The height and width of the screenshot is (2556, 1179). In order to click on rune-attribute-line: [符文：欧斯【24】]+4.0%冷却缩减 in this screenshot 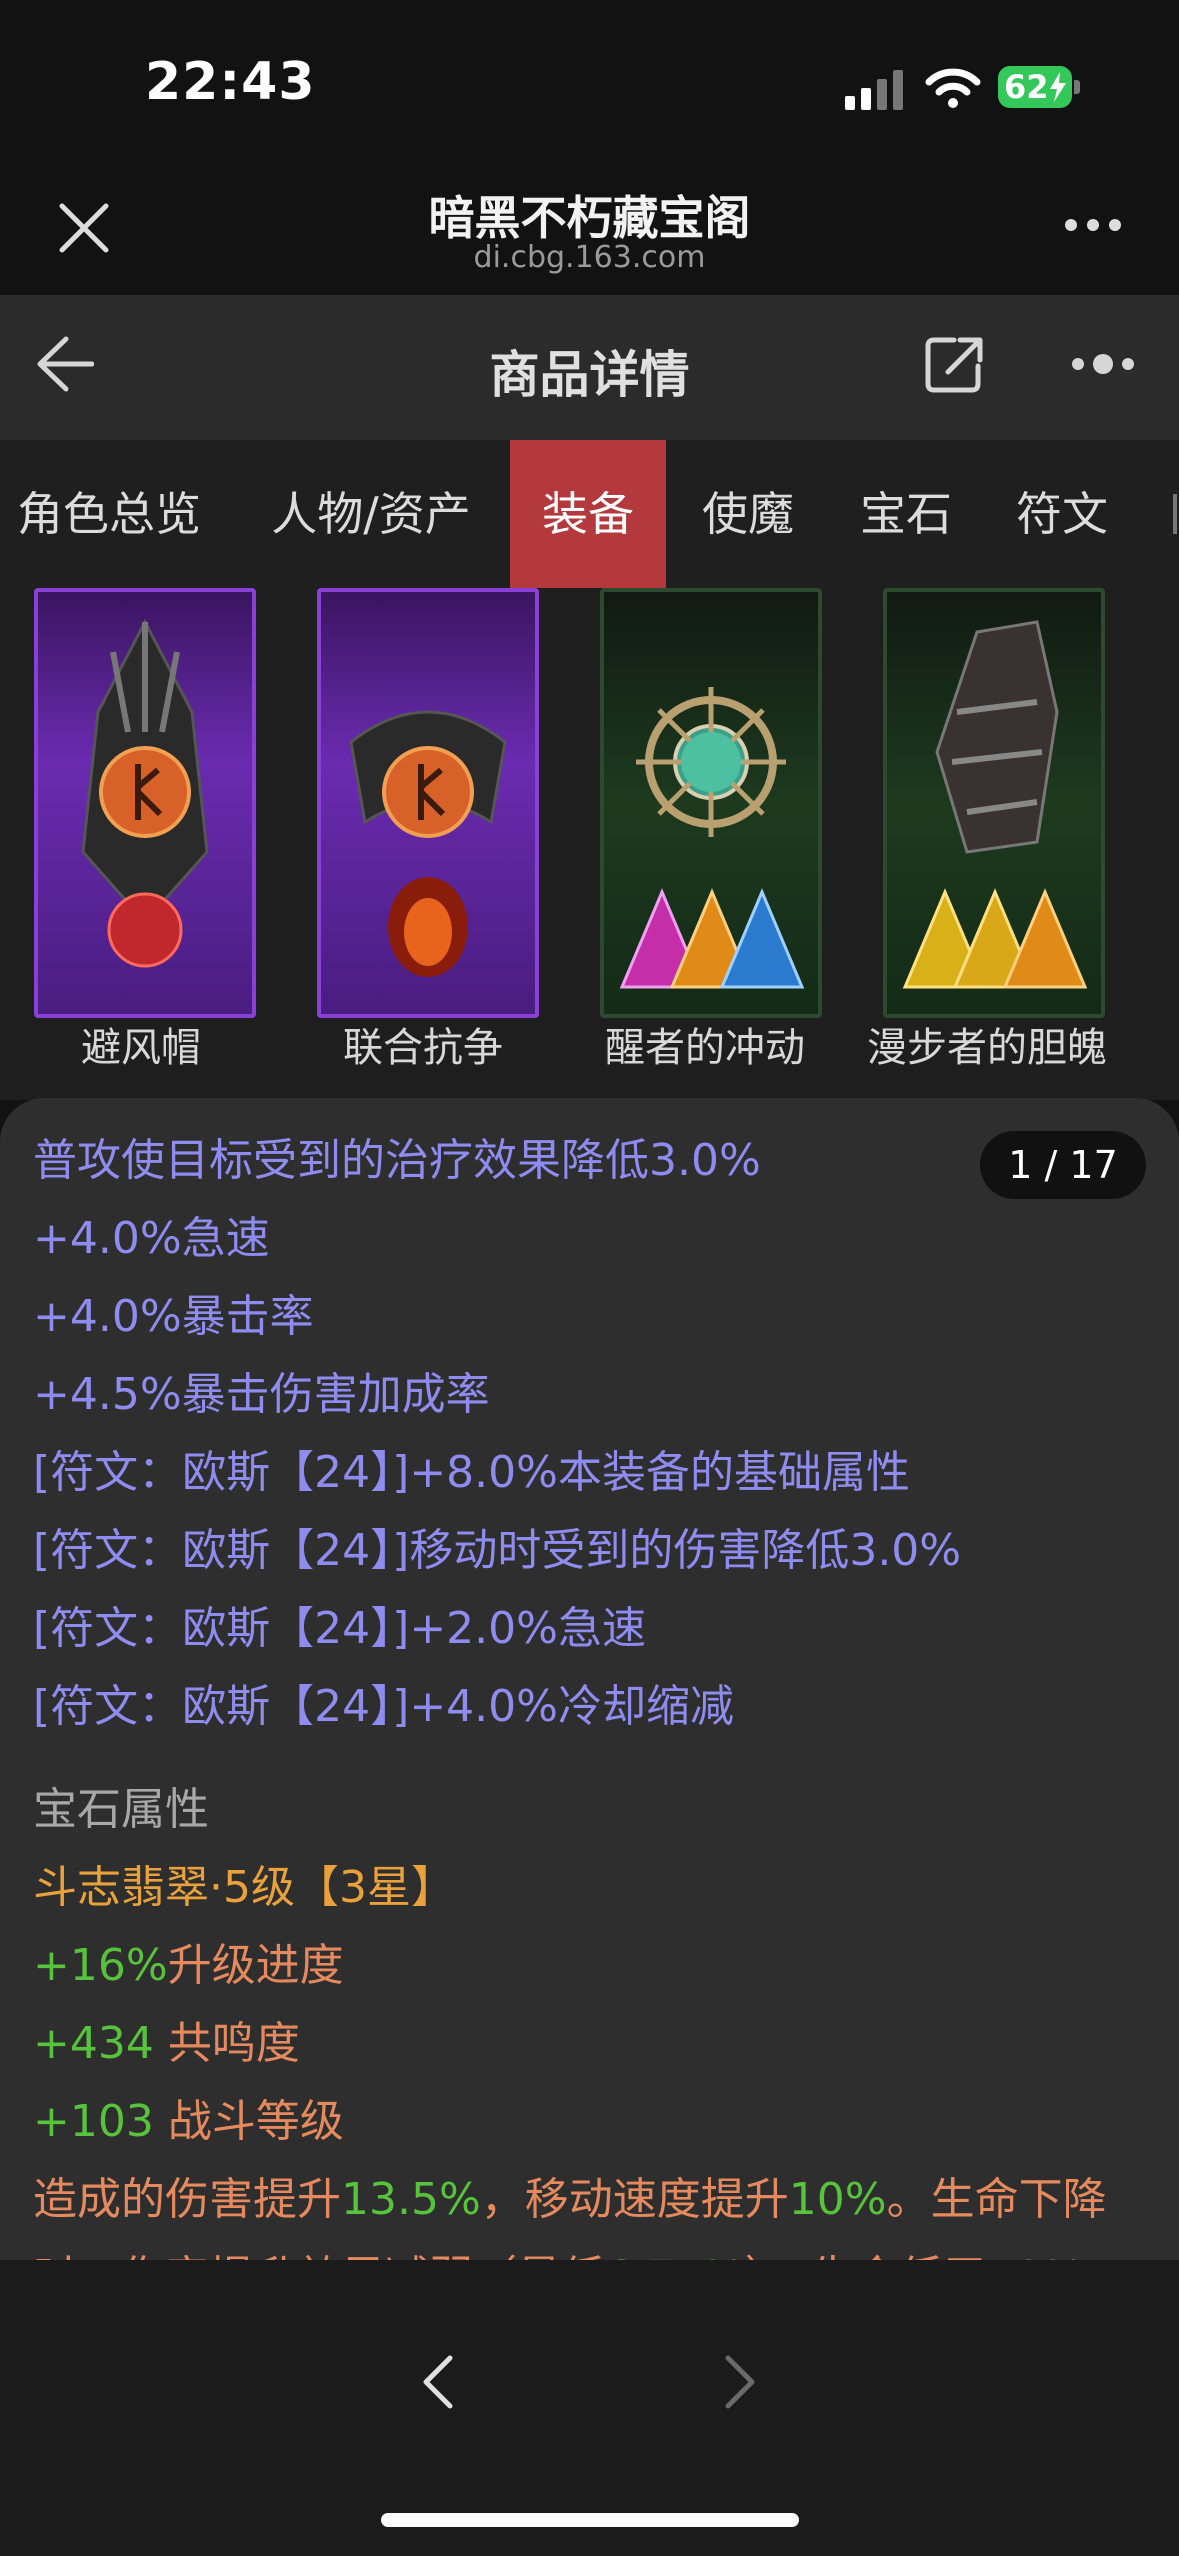, I will do `click(383, 1706)`.